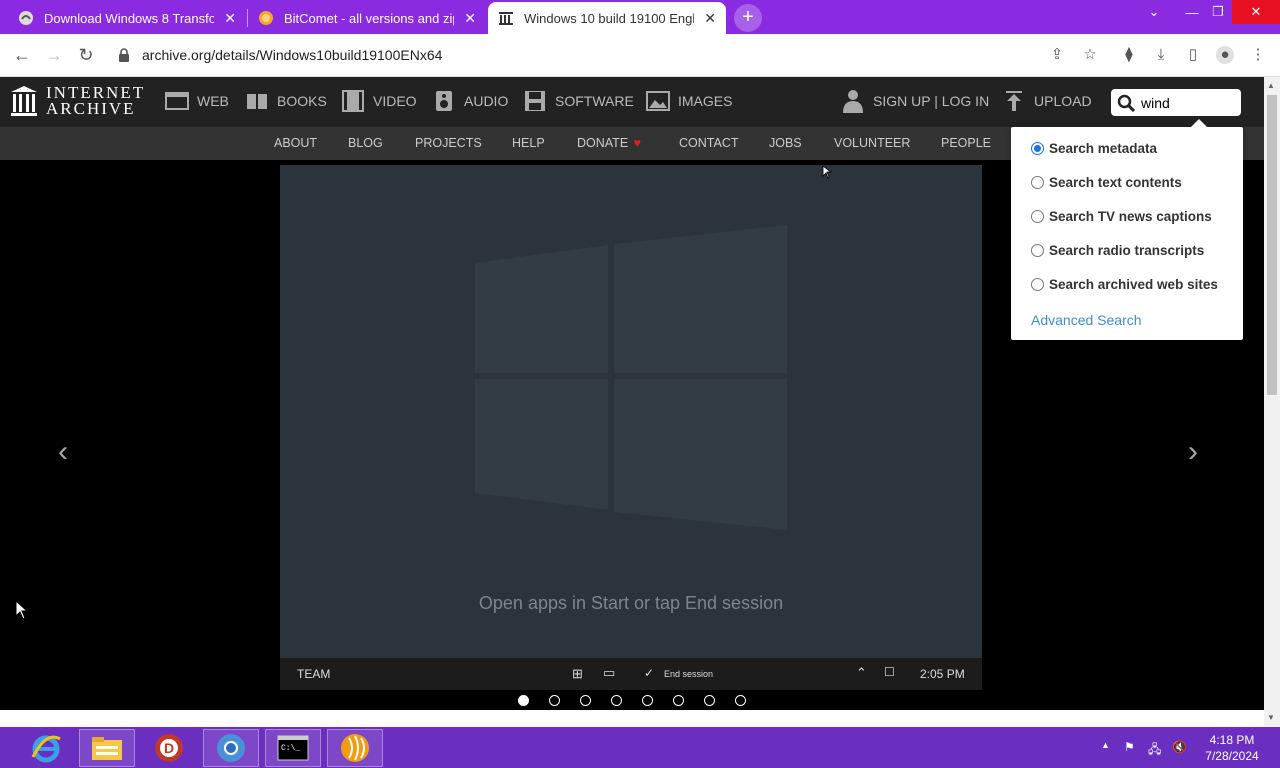 This screenshot has width=1280, height=768. I want to click on tray-chevron-up-icon: ▲, so click(1105, 745).